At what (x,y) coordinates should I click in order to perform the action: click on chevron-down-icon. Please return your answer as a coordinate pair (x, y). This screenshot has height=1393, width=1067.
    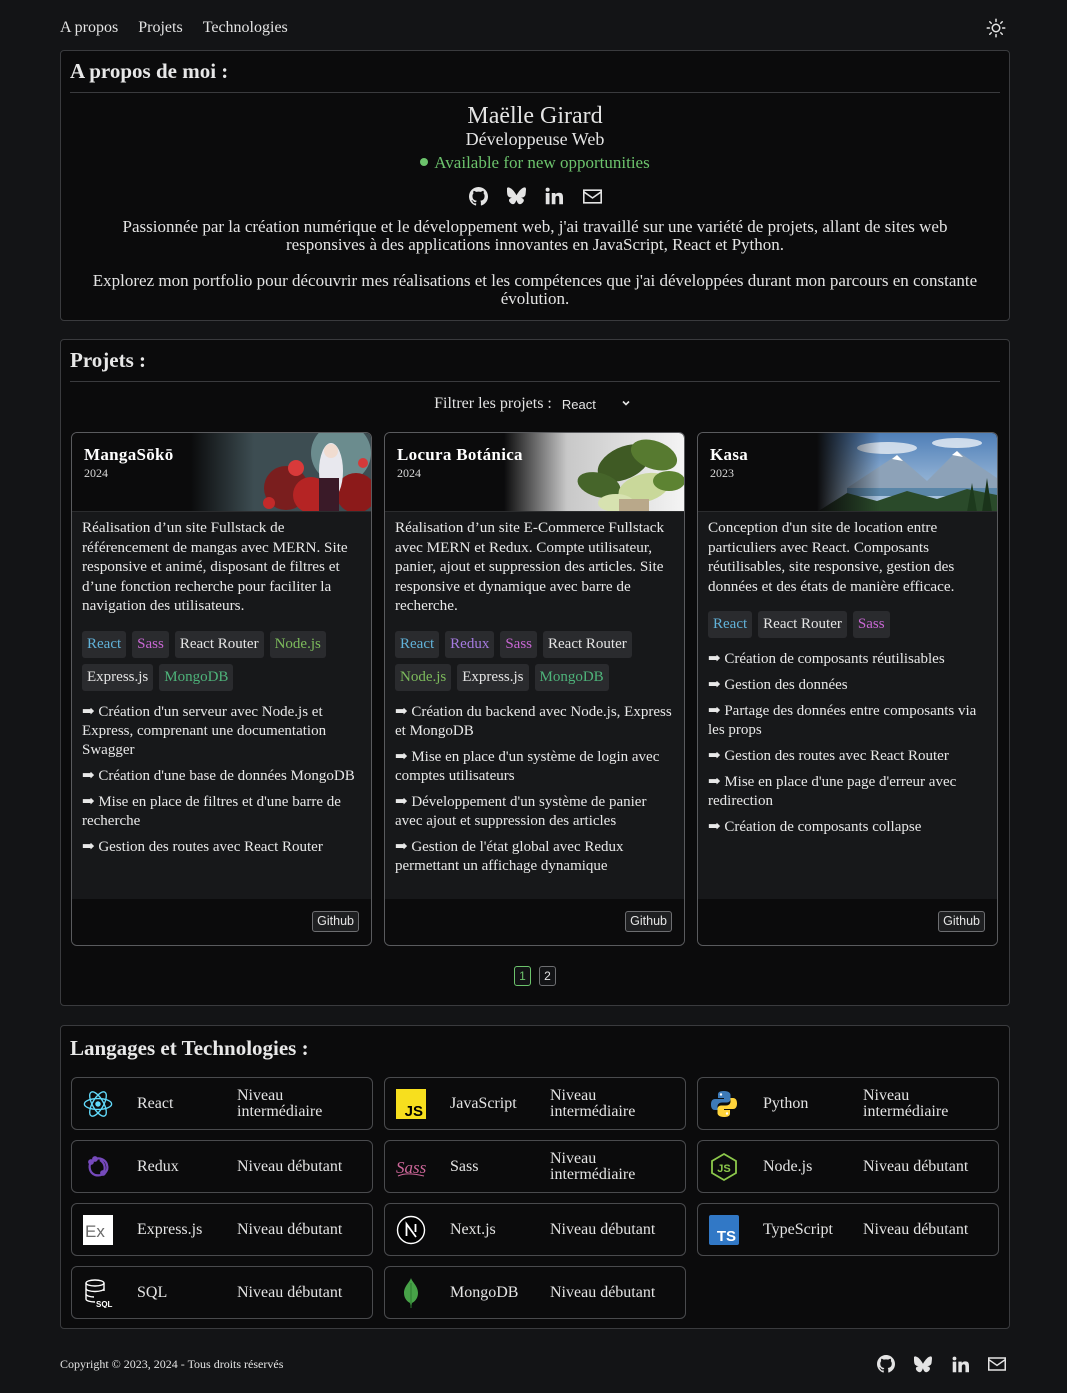
    Looking at the image, I should click on (626, 403).